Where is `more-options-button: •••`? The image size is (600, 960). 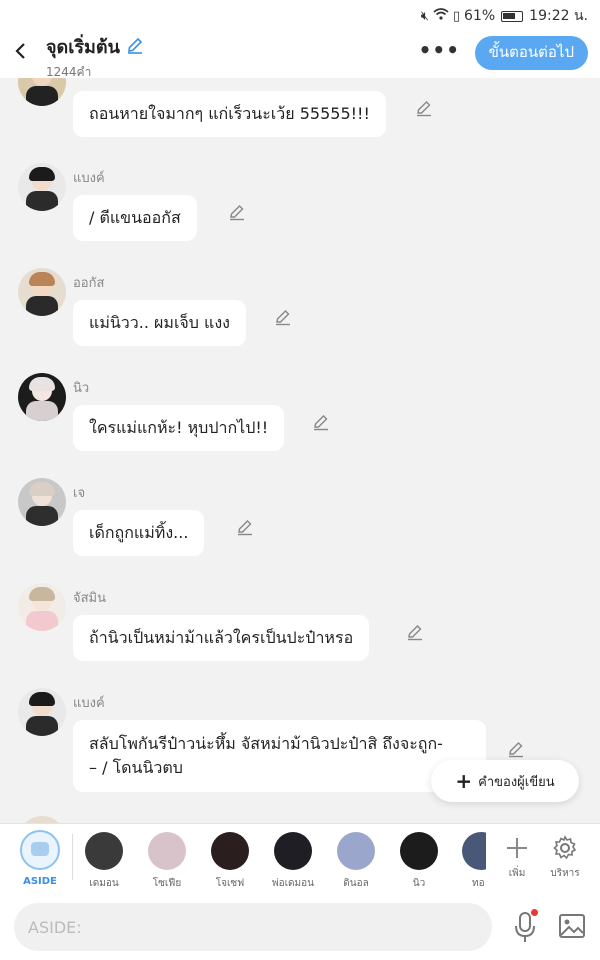 more-options-button: ••• is located at coordinates (439, 50).